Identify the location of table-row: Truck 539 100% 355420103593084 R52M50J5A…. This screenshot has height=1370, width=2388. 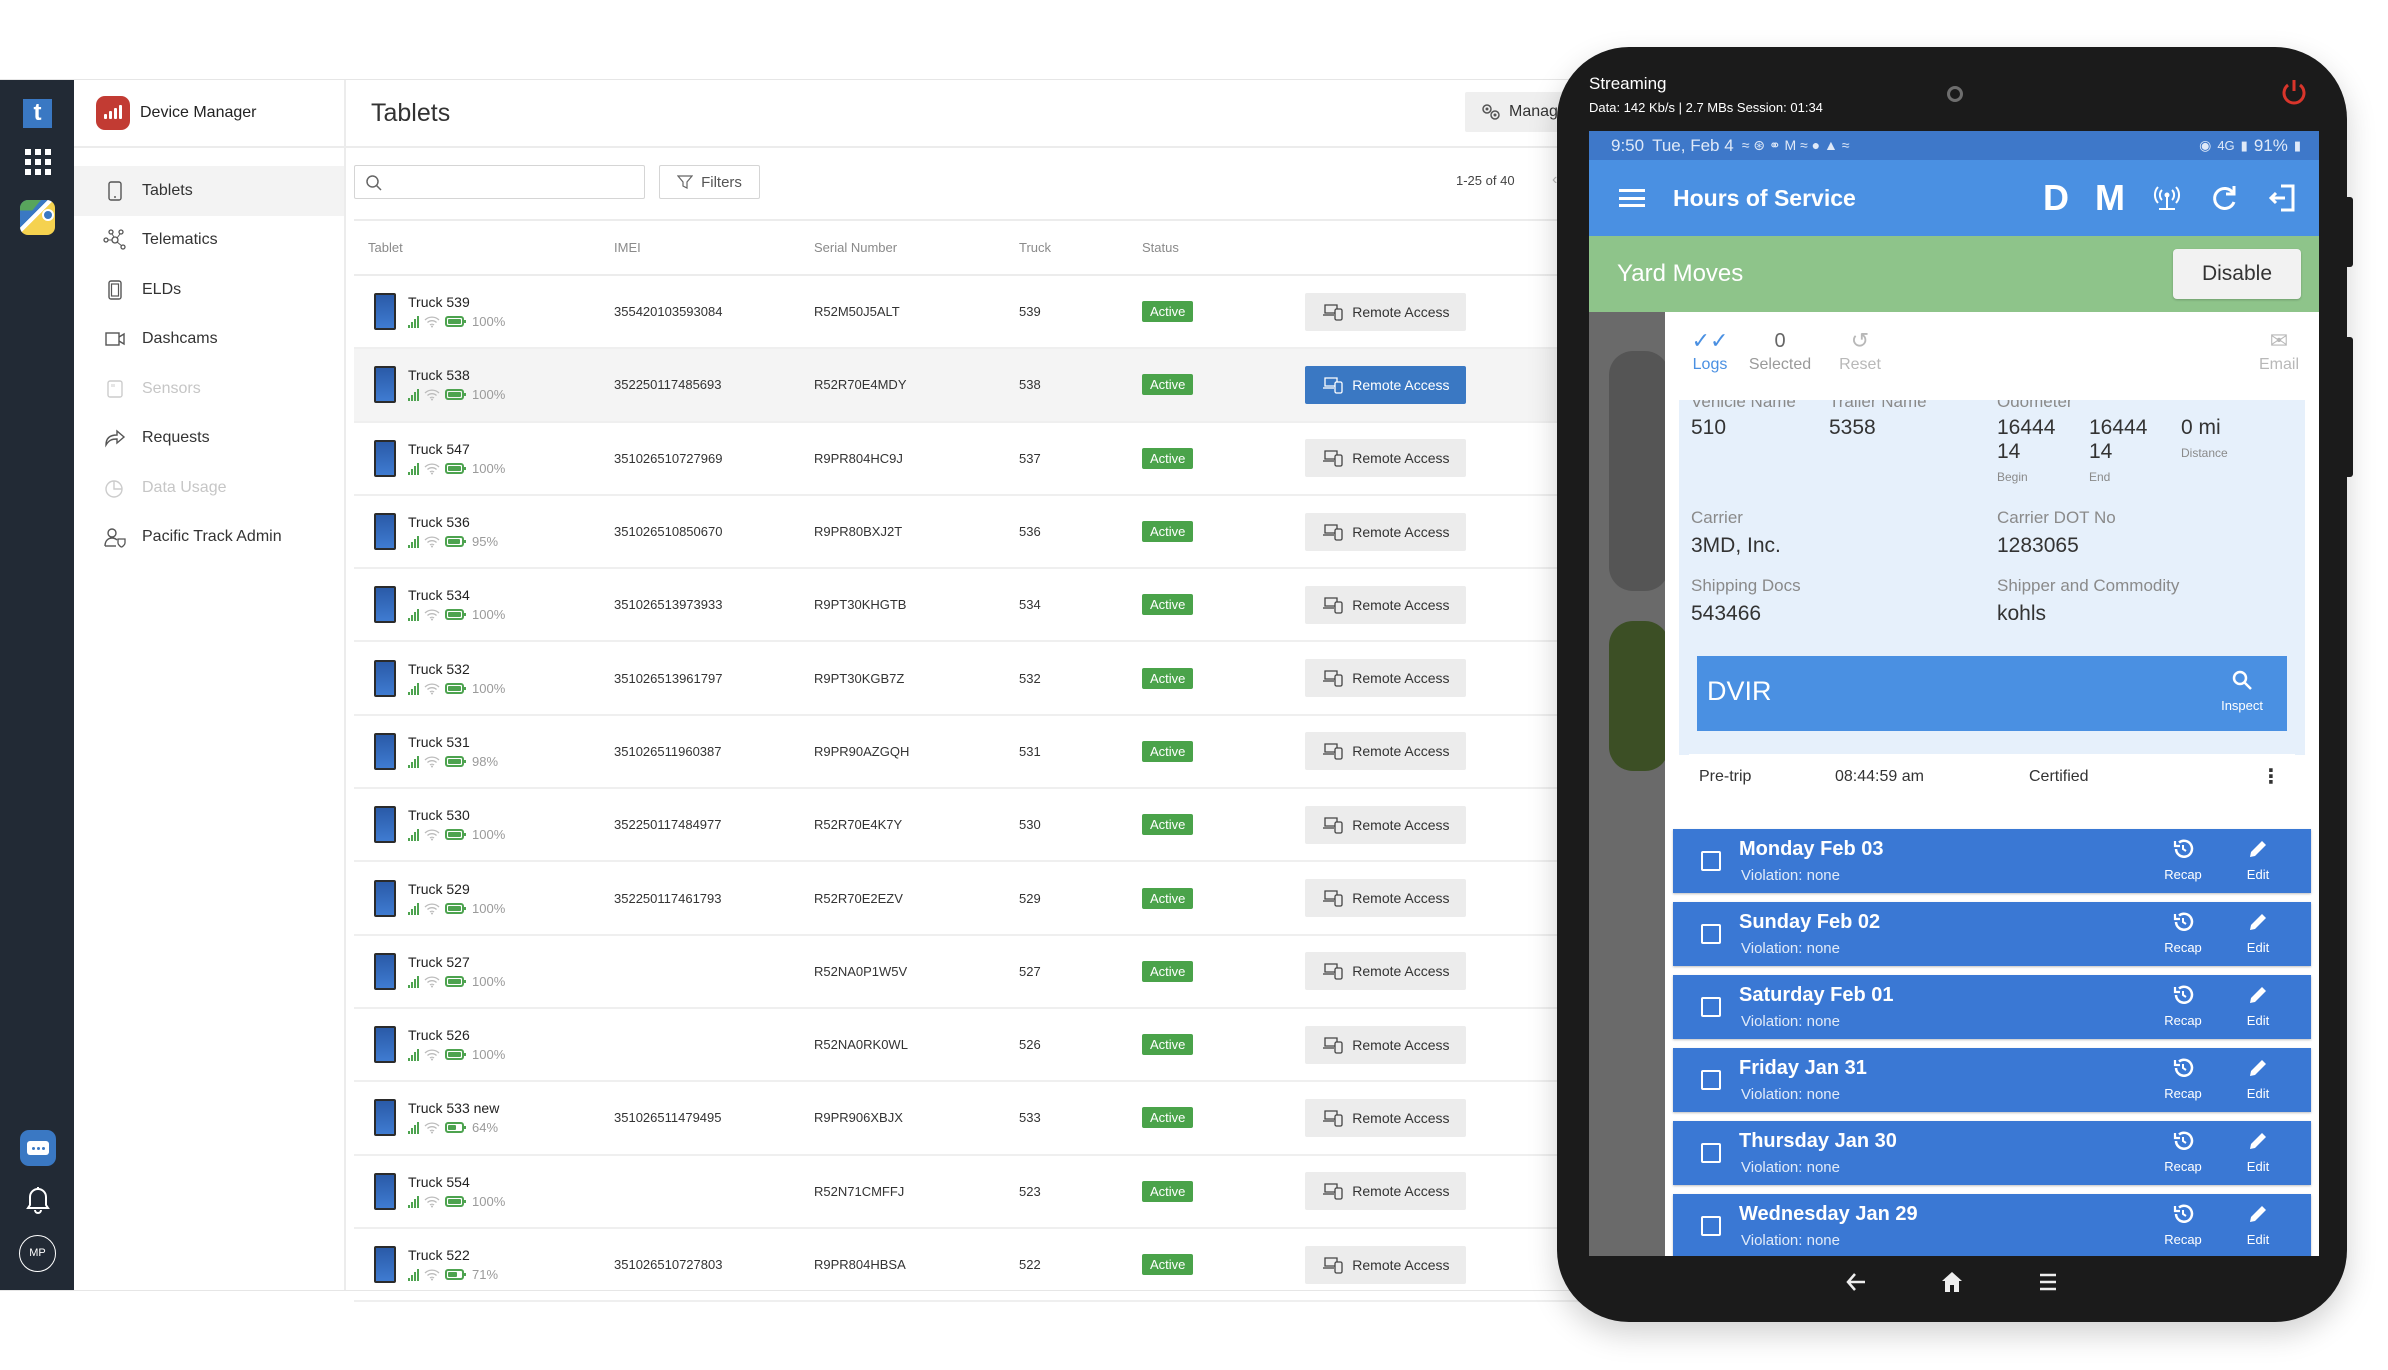
(967, 313).